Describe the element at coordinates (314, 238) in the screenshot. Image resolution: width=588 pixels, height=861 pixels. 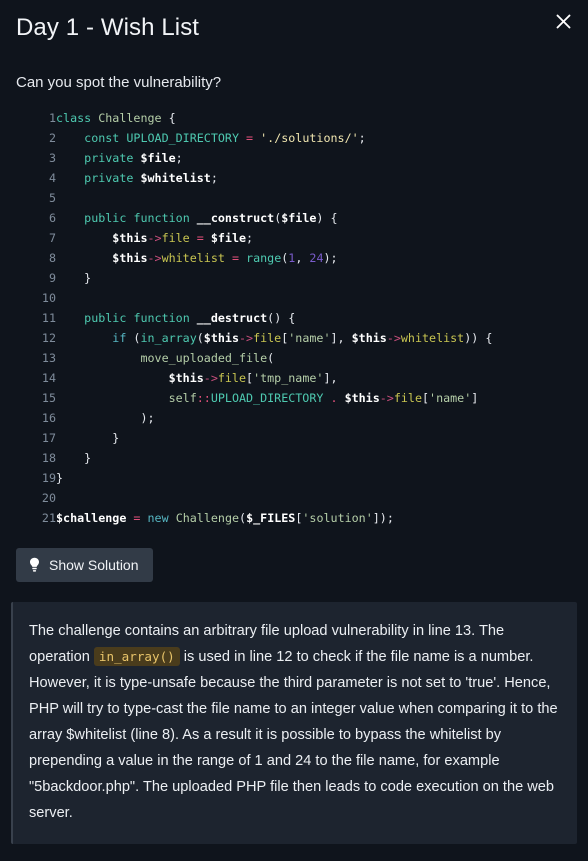
I see `line-source: $this->file = $file;` at that location.